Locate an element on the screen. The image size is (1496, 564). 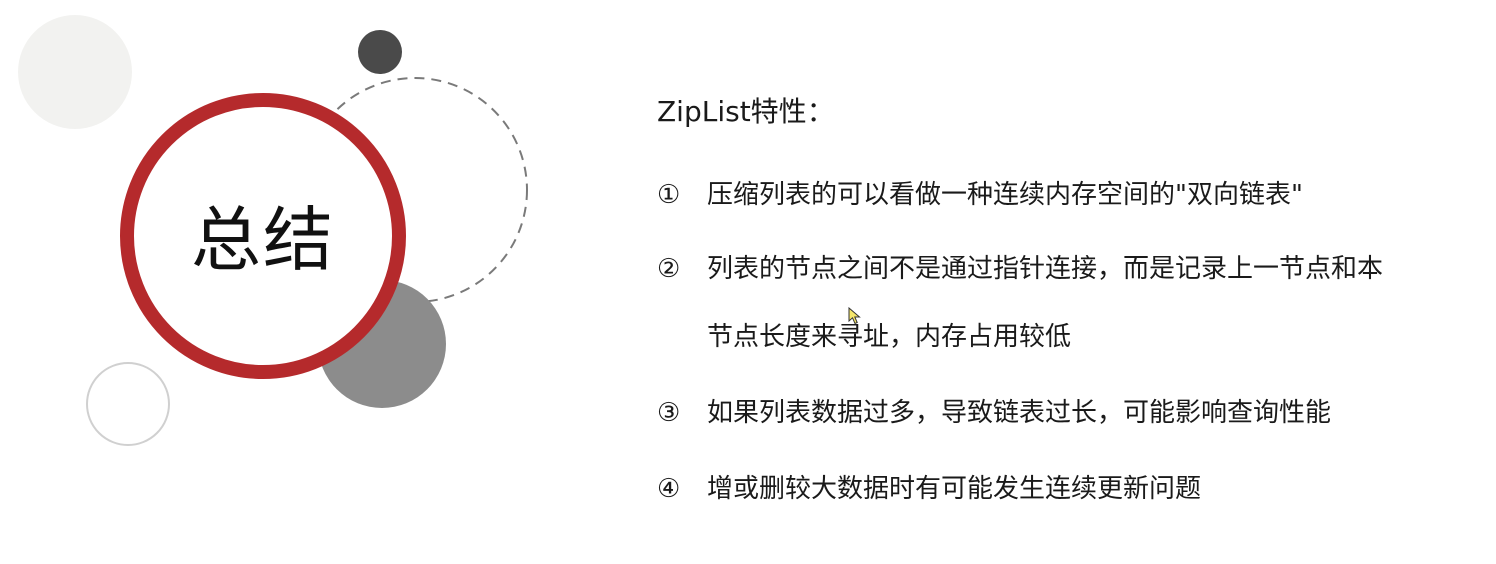
point-4-number: ④ is located at coordinates (669, 489).